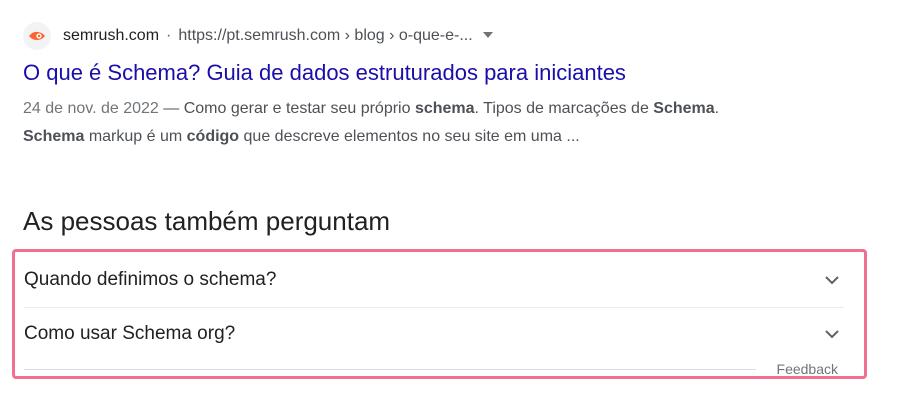 This screenshot has width=907, height=395. Describe the element at coordinates (207, 221) in the screenshot. I see `people-also-ask-heading: As pessoas também perguntam` at that location.